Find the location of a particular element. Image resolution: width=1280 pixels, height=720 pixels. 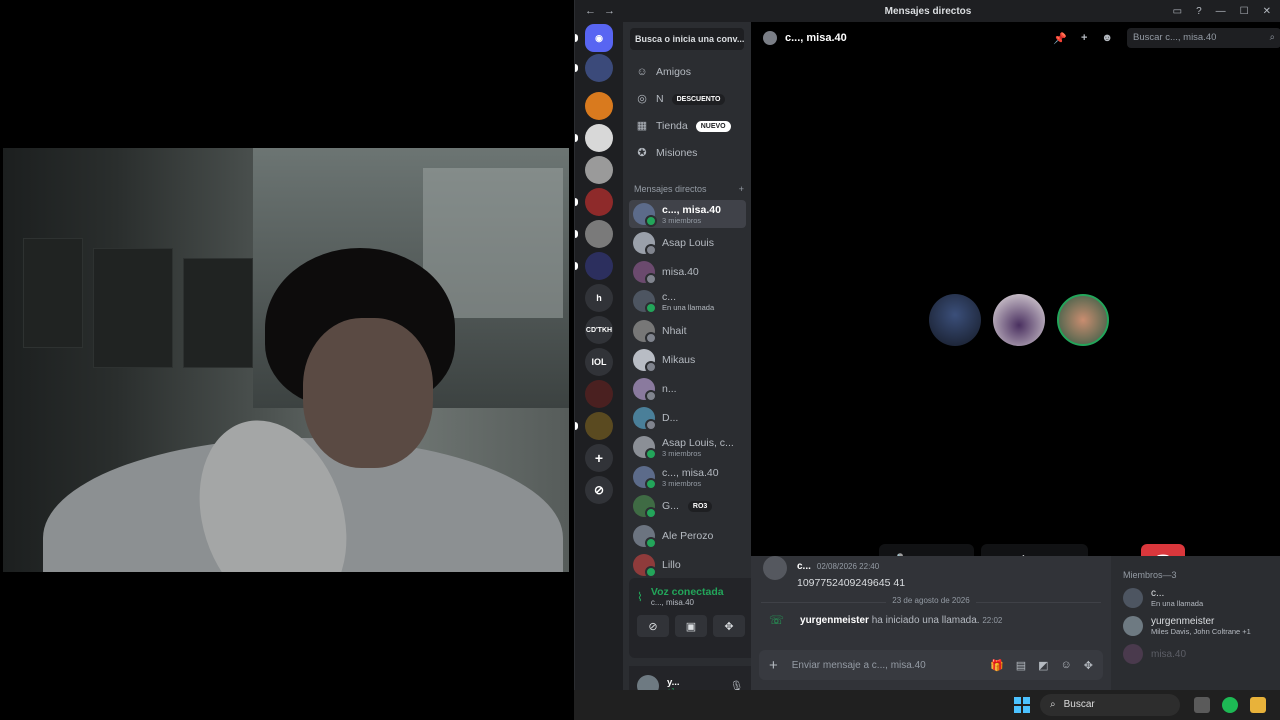

server-icon: CD'TKH is located at coordinates (599, 330).